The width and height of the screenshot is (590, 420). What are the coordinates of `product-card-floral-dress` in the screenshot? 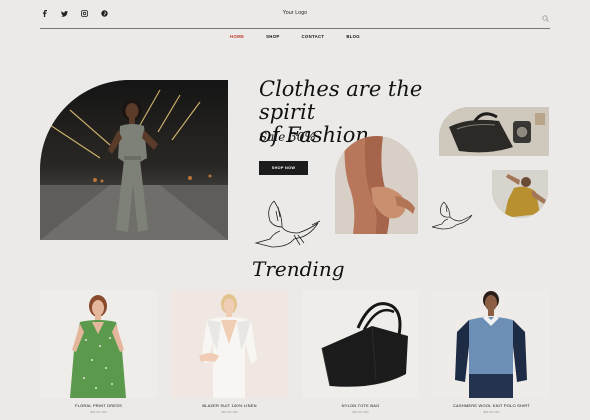 It's located at (98, 344).